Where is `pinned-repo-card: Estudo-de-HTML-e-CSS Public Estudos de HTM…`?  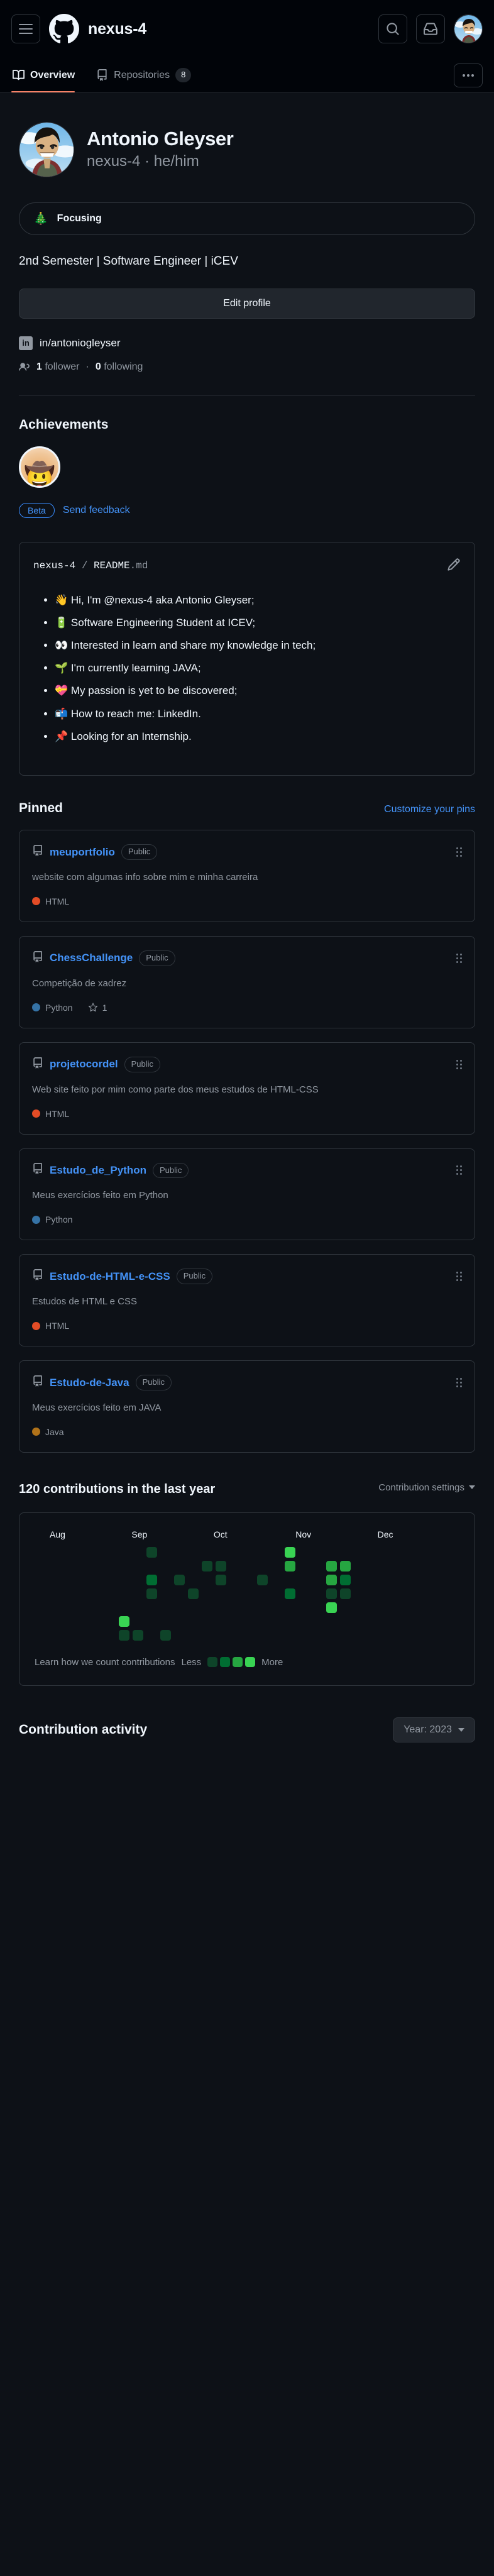
pinned-repo-card: Estudo-de-HTML-e-CSS Public Estudos de HTM… is located at coordinates (247, 1301).